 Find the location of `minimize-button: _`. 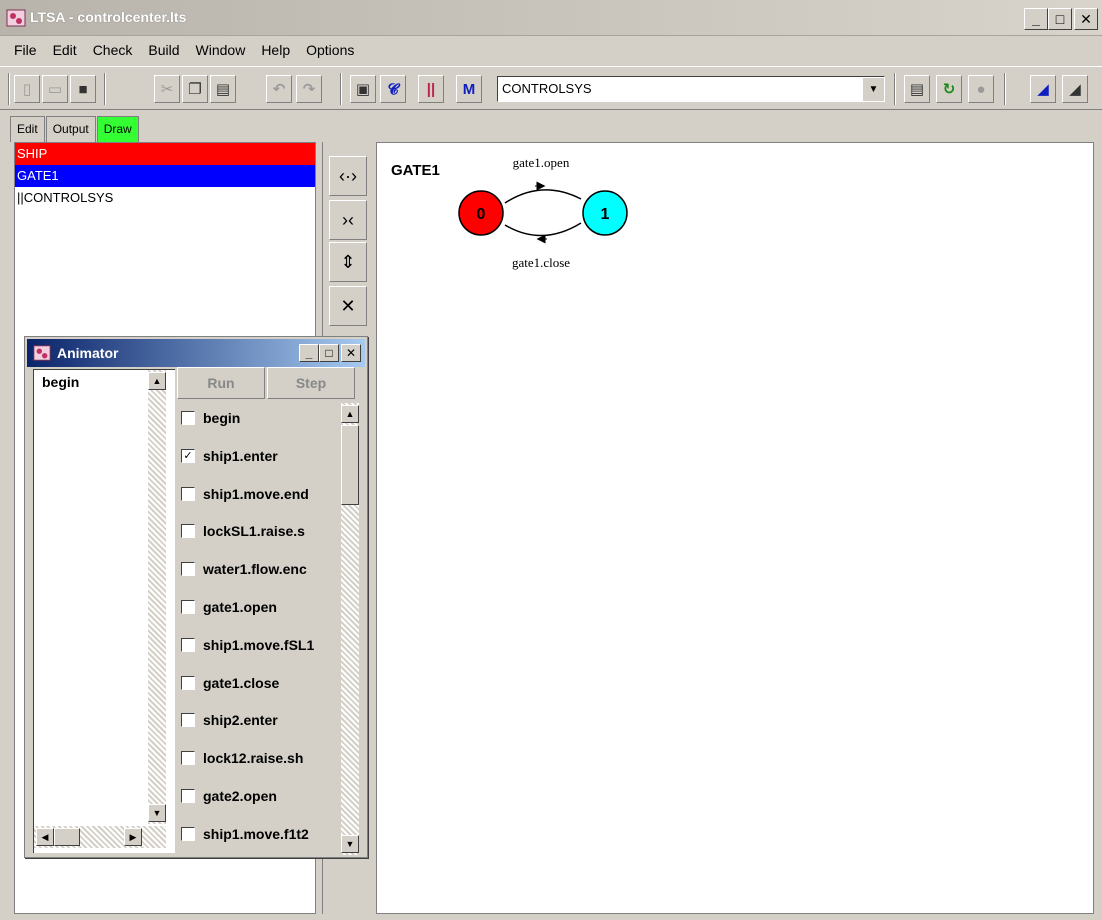

minimize-button: _ is located at coordinates (1036, 19).